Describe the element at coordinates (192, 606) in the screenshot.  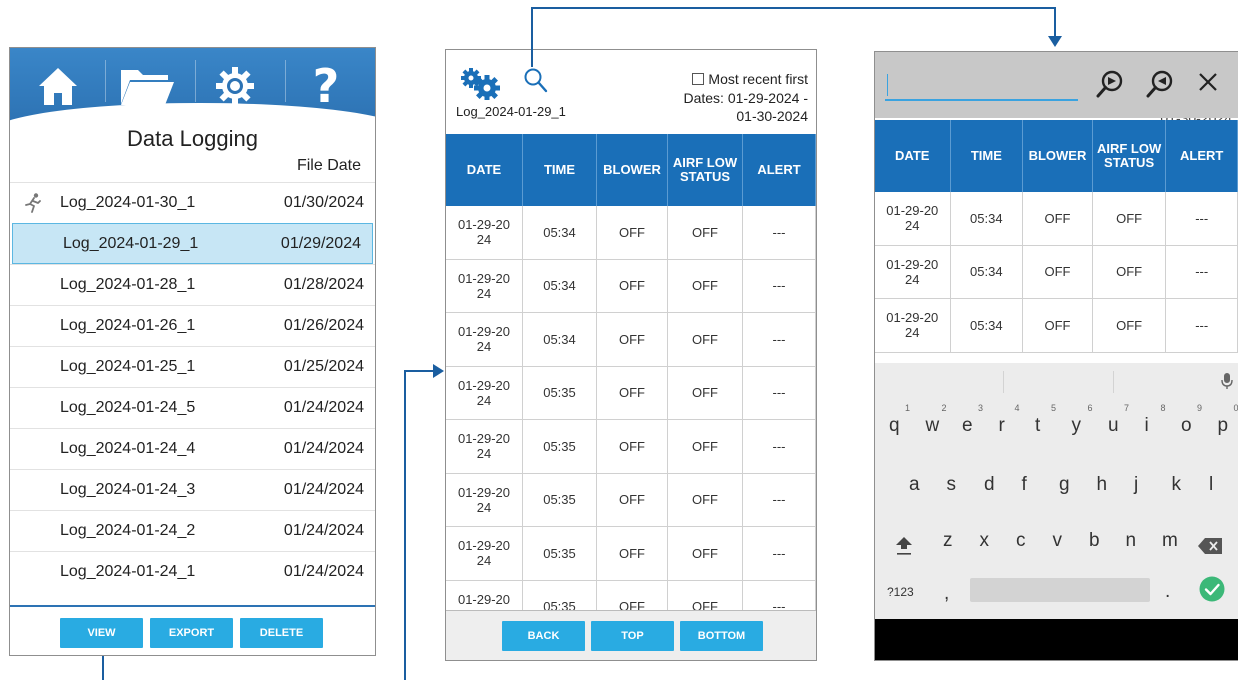
I see `footer-divider` at that location.